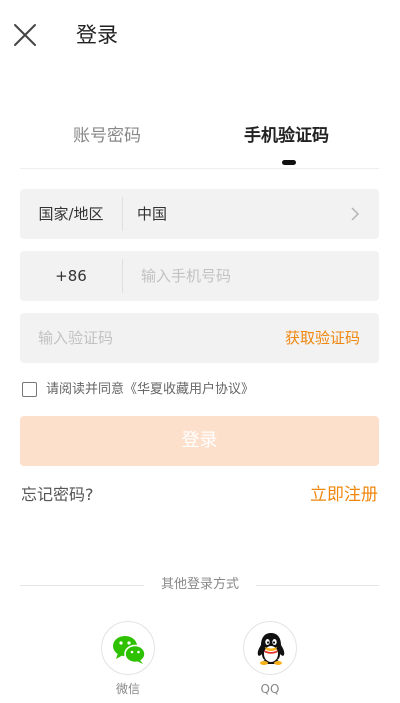 Image resolution: width=400 pixels, height=703 pixels. What do you see at coordinates (200, 35) in the screenshot?
I see `top-bar: 登录` at bounding box center [200, 35].